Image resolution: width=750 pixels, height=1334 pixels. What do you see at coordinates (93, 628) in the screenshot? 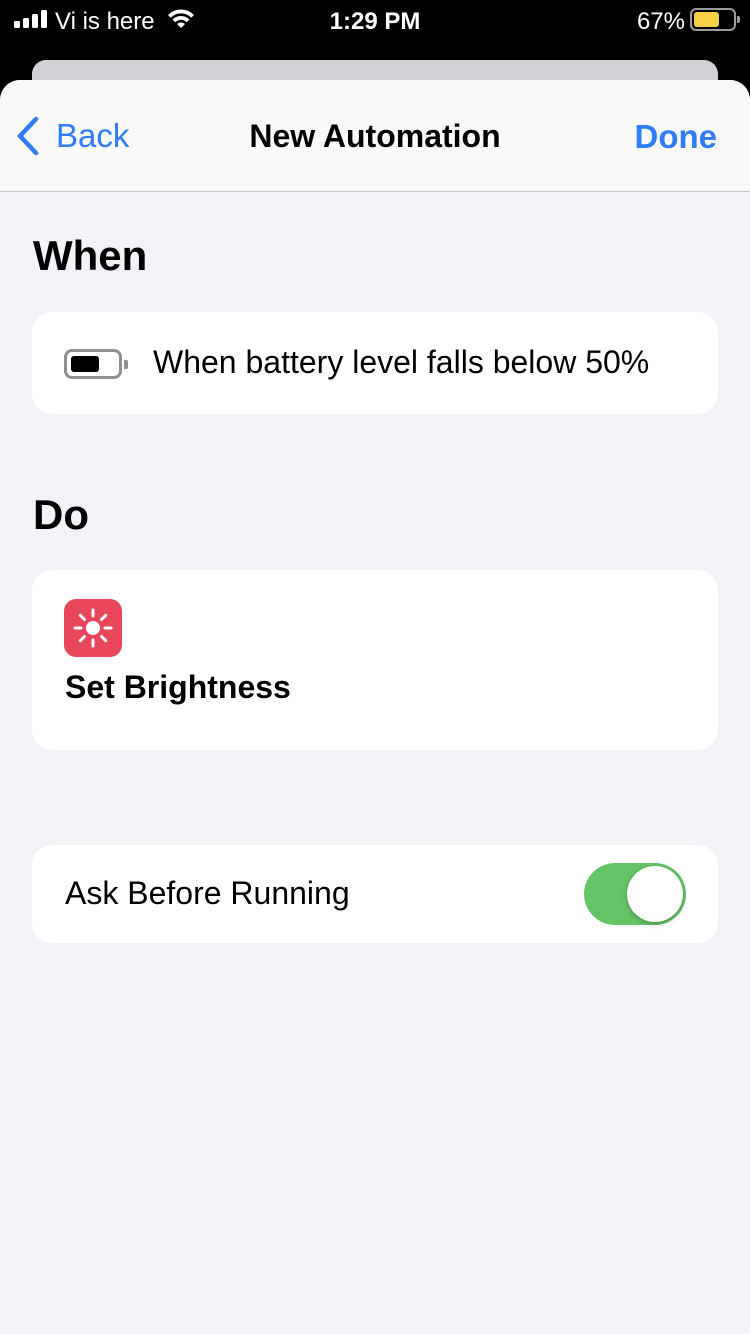
I see `sun-brightness-icon` at bounding box center [93, 628].